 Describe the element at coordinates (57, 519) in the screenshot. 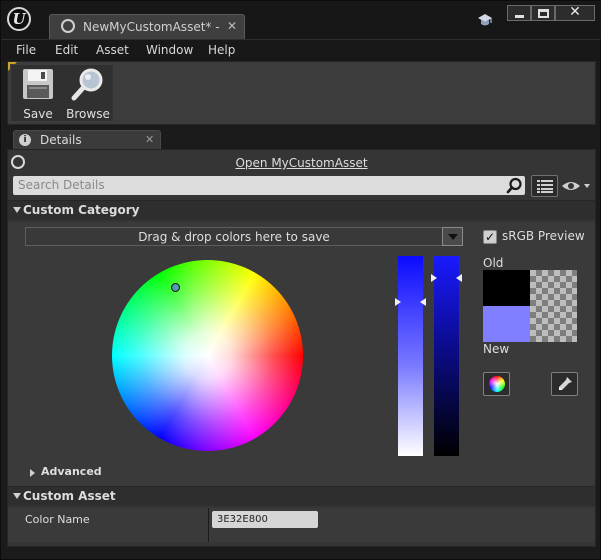

I see `color-name-label: Color Name` at that location.